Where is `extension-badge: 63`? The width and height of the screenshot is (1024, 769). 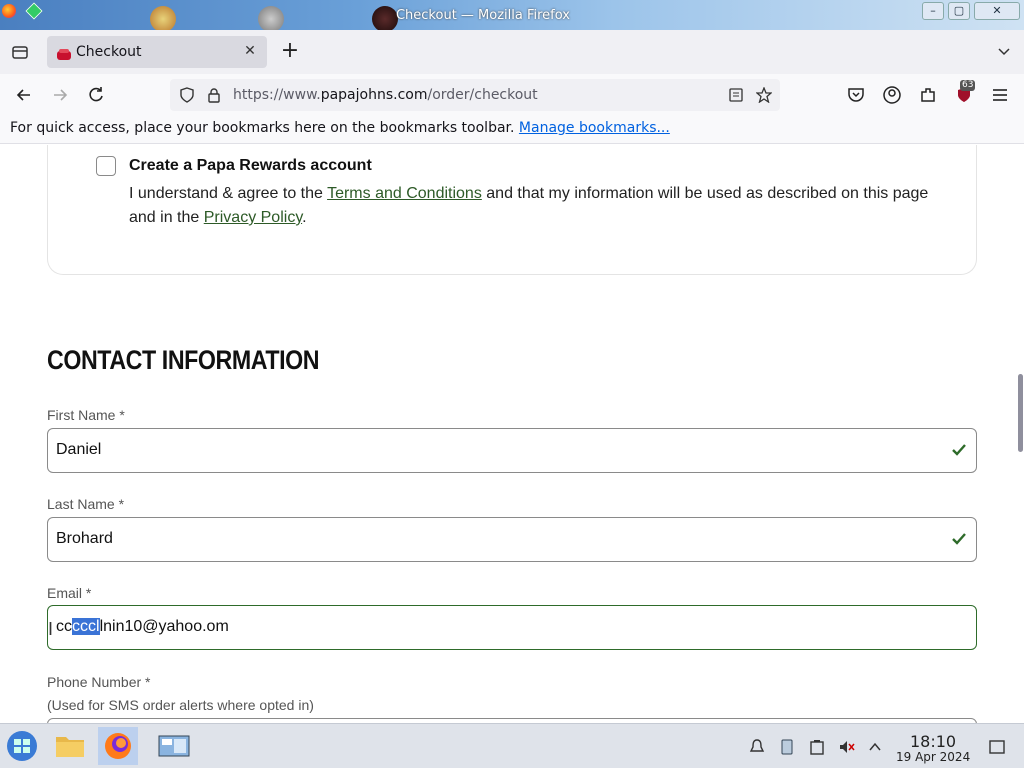
extension-badge: 63 is located at coordinates (968, 85).